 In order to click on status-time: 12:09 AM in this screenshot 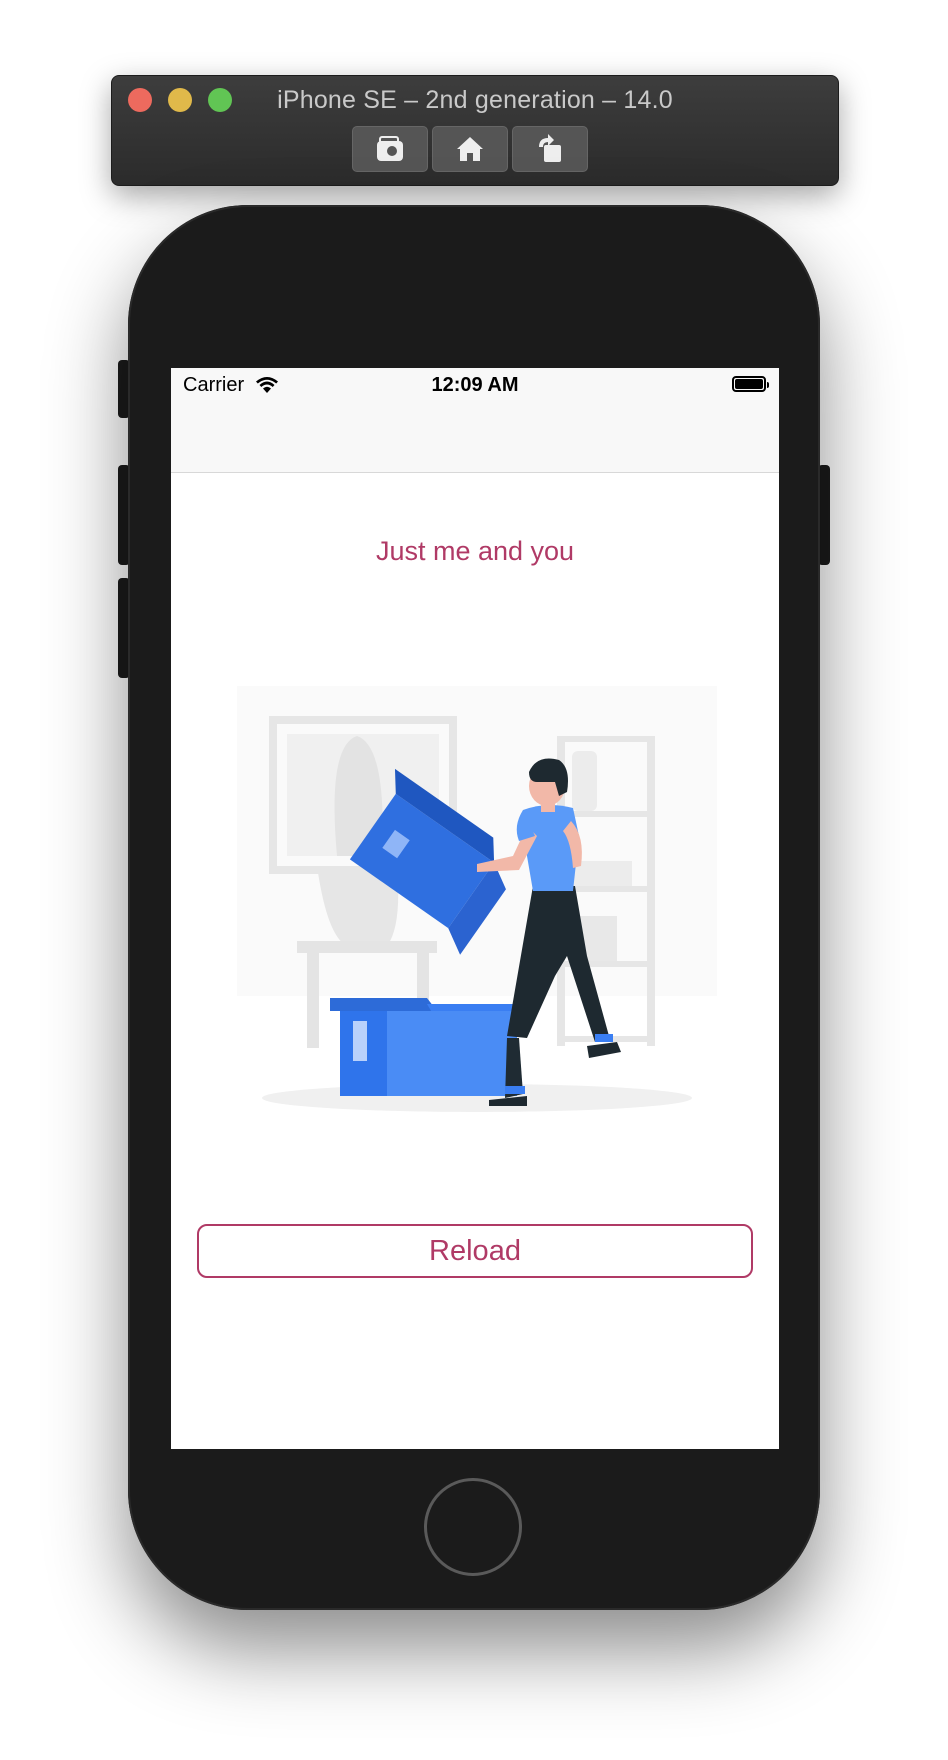, I will do `click(475, 385)`.